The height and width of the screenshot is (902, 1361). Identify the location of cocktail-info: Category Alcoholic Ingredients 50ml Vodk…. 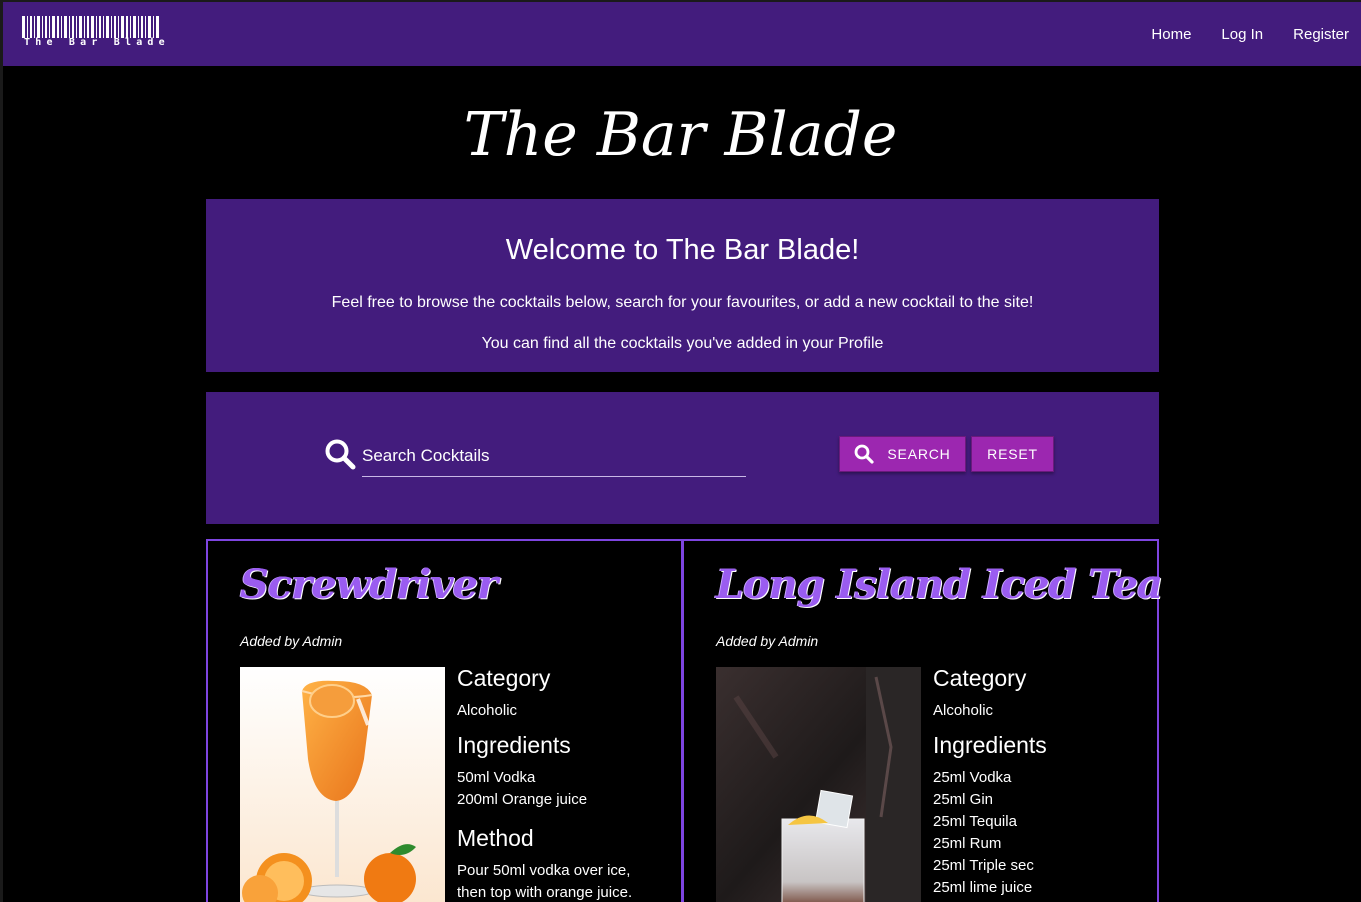
(562, 783).